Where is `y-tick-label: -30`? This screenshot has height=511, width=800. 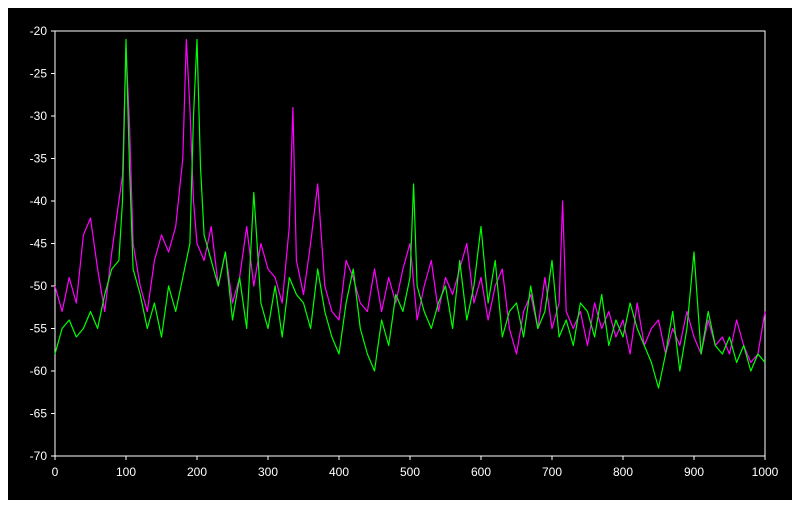
y-tick-label: -30 is located at coordinates (39, 116).